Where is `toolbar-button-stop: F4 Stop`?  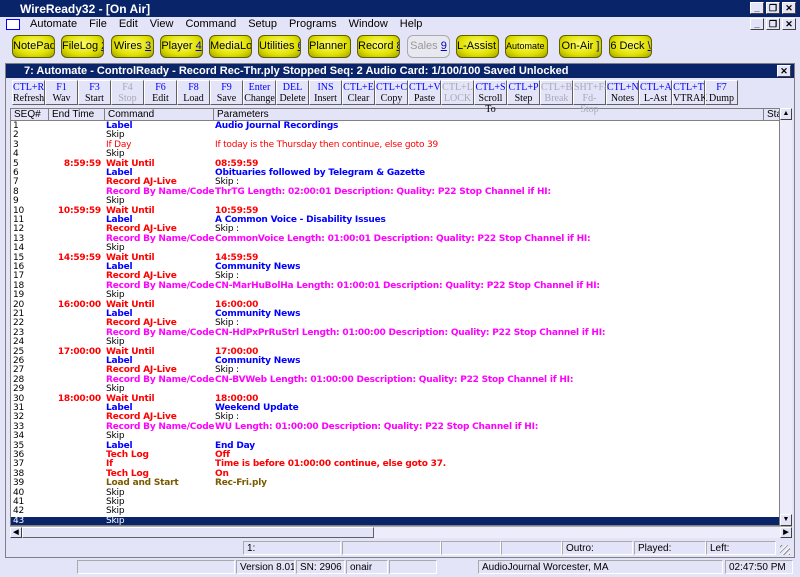 toolbar-button-stop: F4 Stop is located at coordinates (127, 92).